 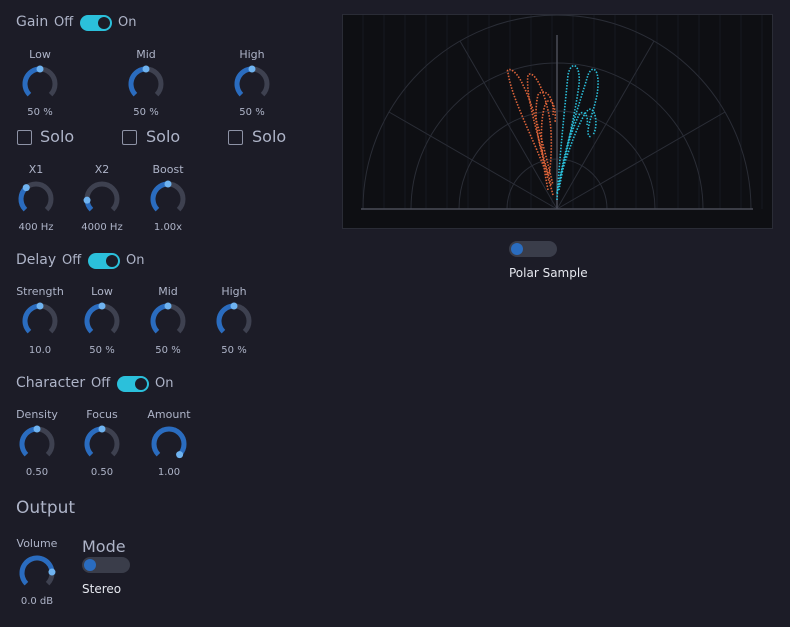 I want to click on delay-mid-value: 50 %, so click(x=168, y=350).